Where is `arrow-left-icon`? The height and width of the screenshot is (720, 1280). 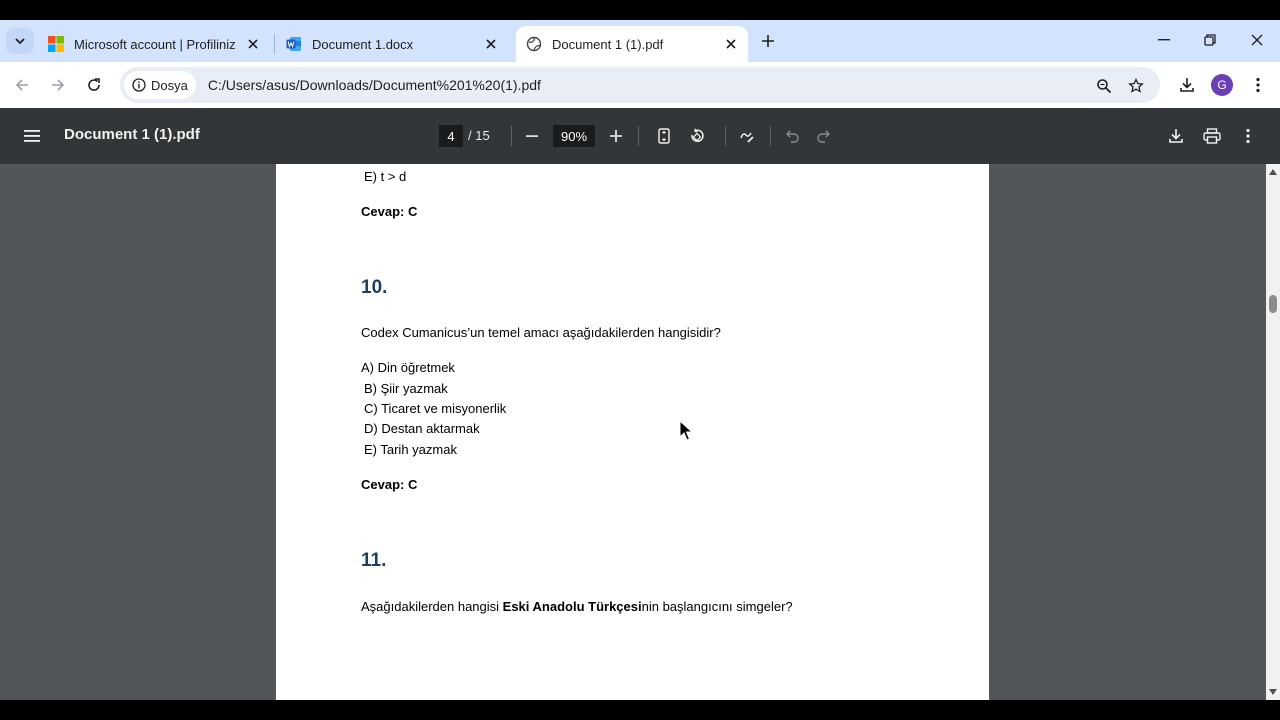
arrow-left-icon is located at coordinates (21, 85).